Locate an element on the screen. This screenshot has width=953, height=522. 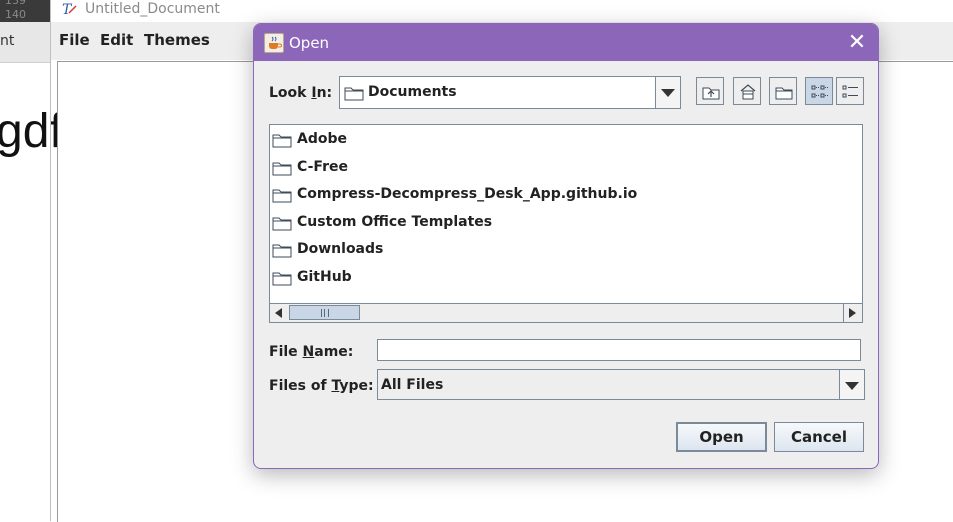
open-button: Open is located at coordinates (721, 437).